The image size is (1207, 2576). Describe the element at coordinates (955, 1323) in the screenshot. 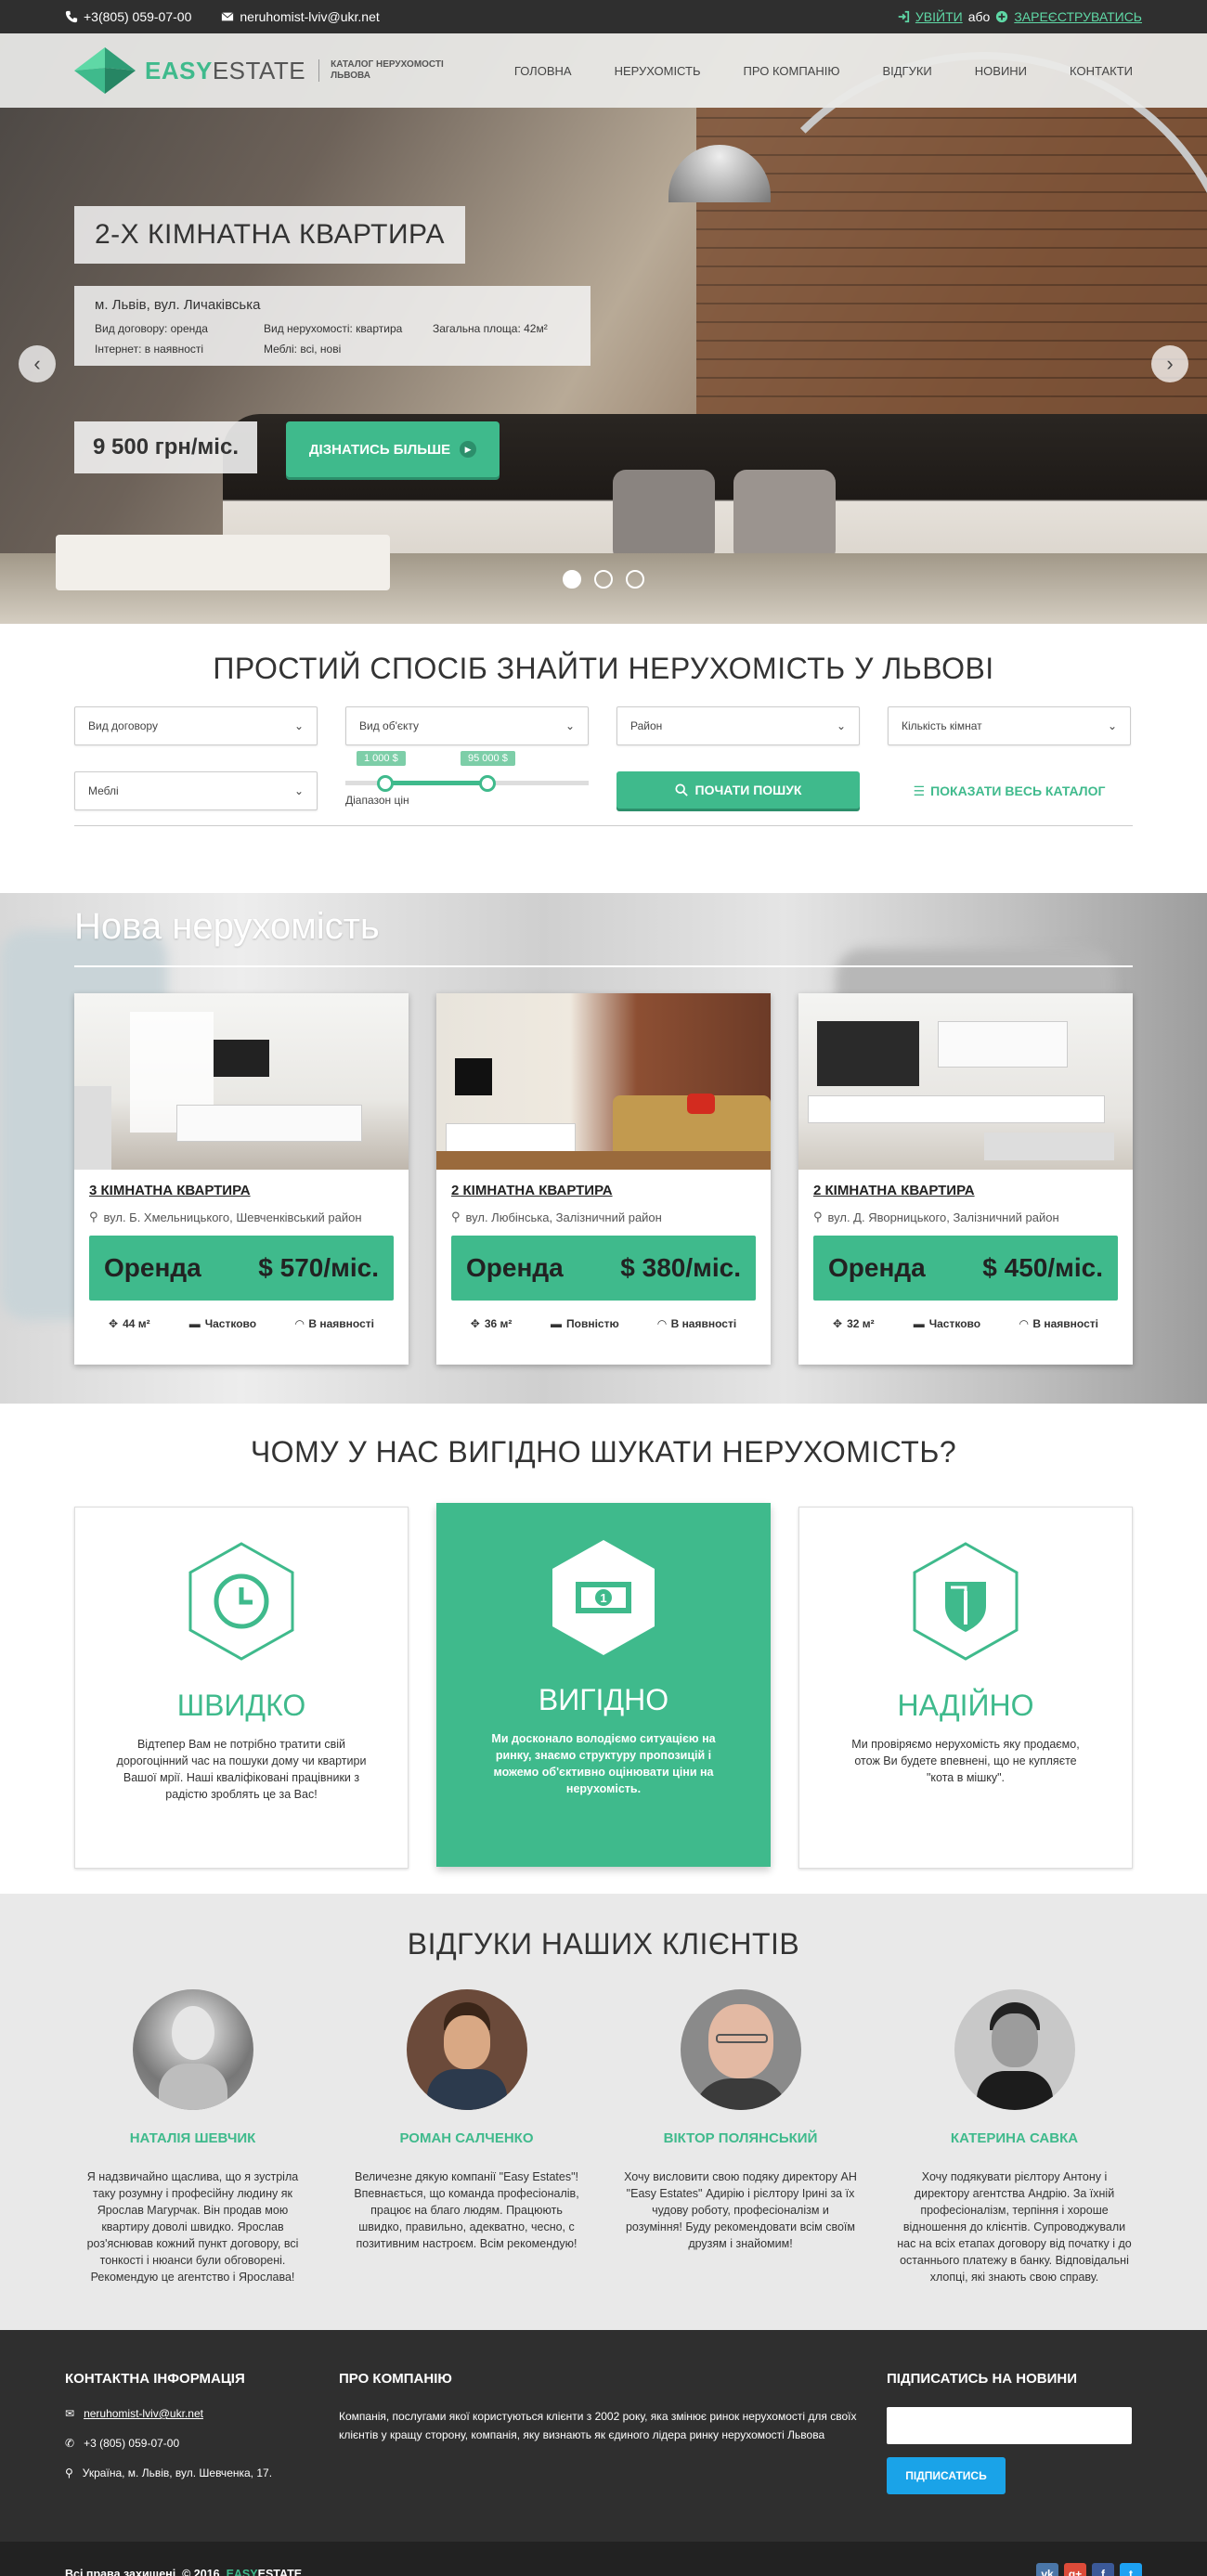

I see `furniture-text: Частково` at that location.